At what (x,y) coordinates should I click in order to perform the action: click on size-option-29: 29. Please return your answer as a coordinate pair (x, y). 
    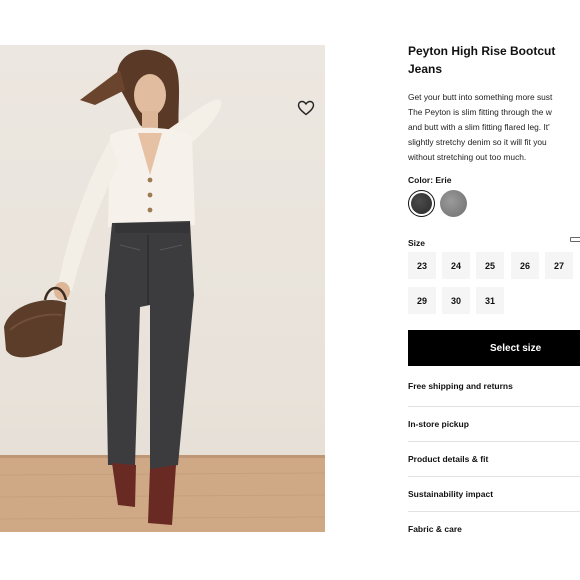
    Looking at the image, I should click on (422, 300).